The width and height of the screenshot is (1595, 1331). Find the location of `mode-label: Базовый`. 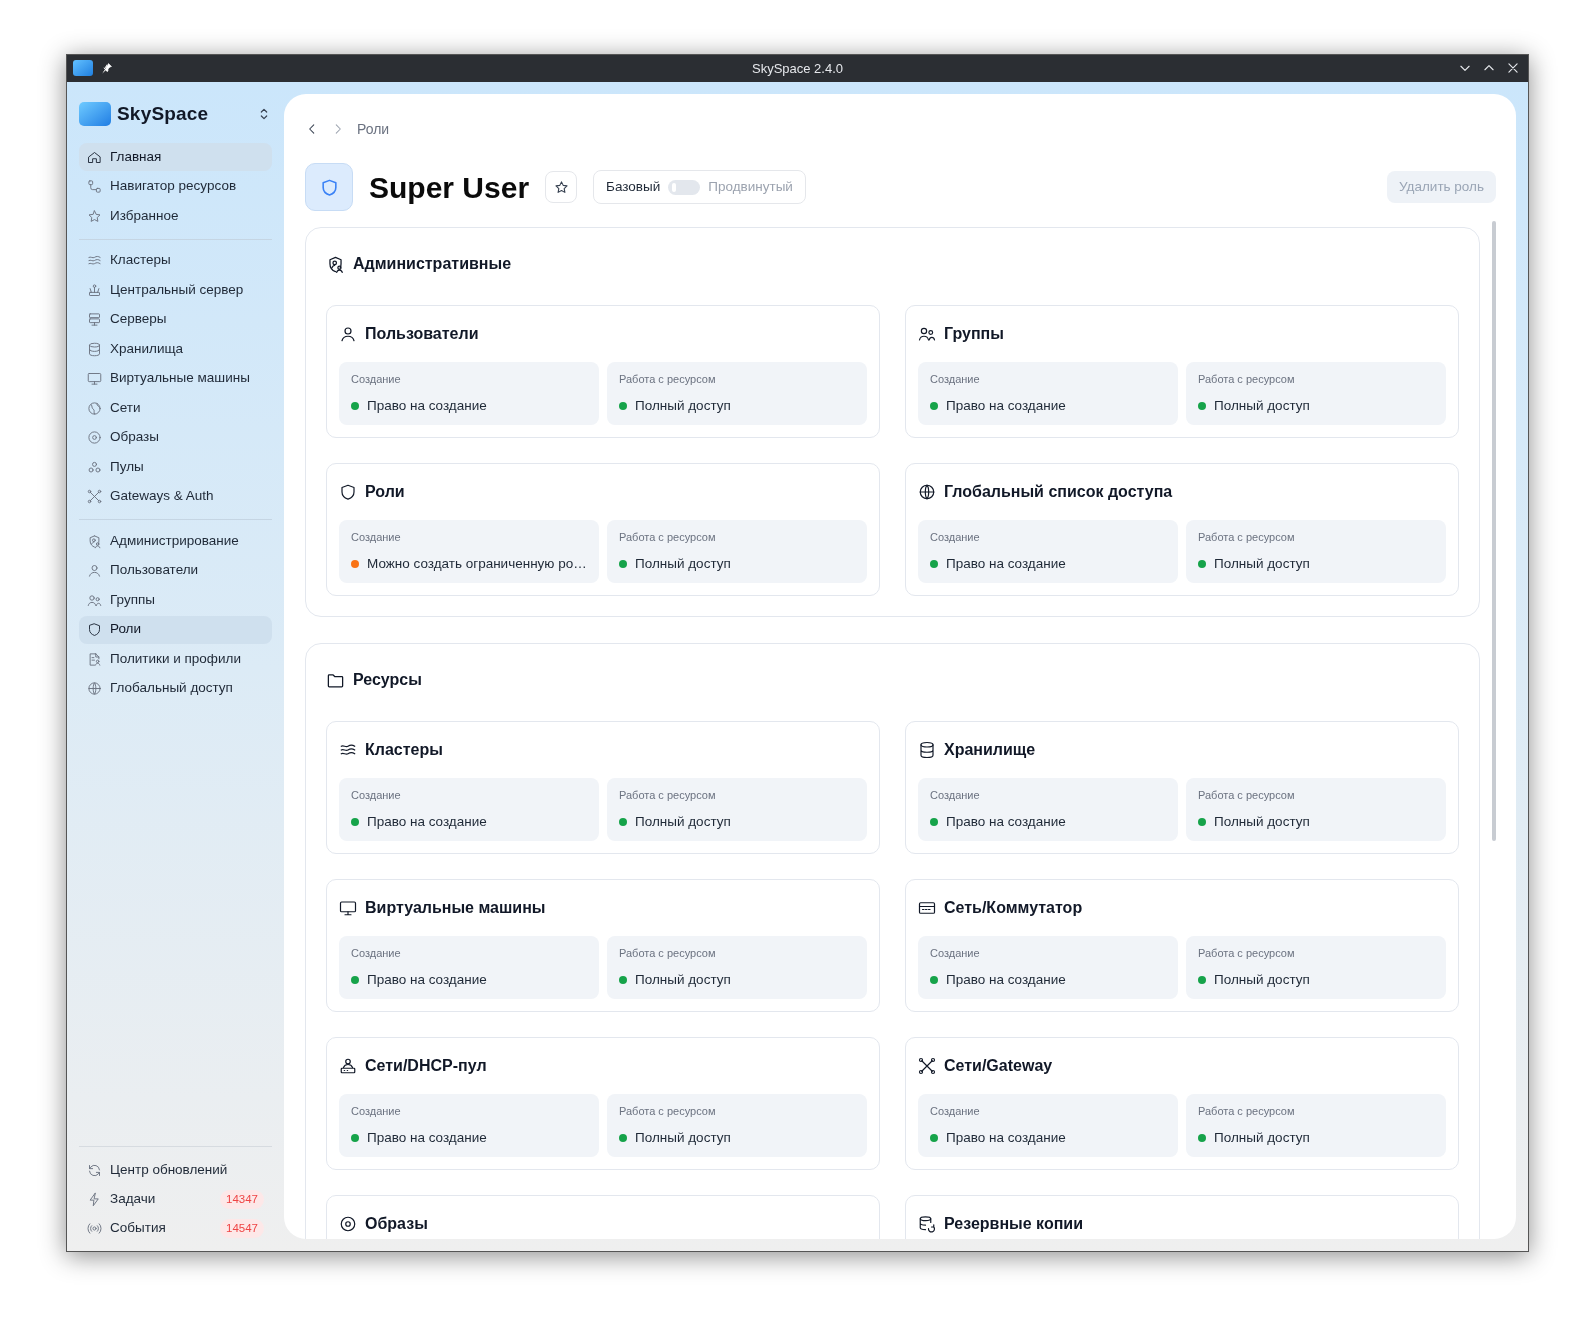

mode-label: Базовый is located at coordinates (633, 186).